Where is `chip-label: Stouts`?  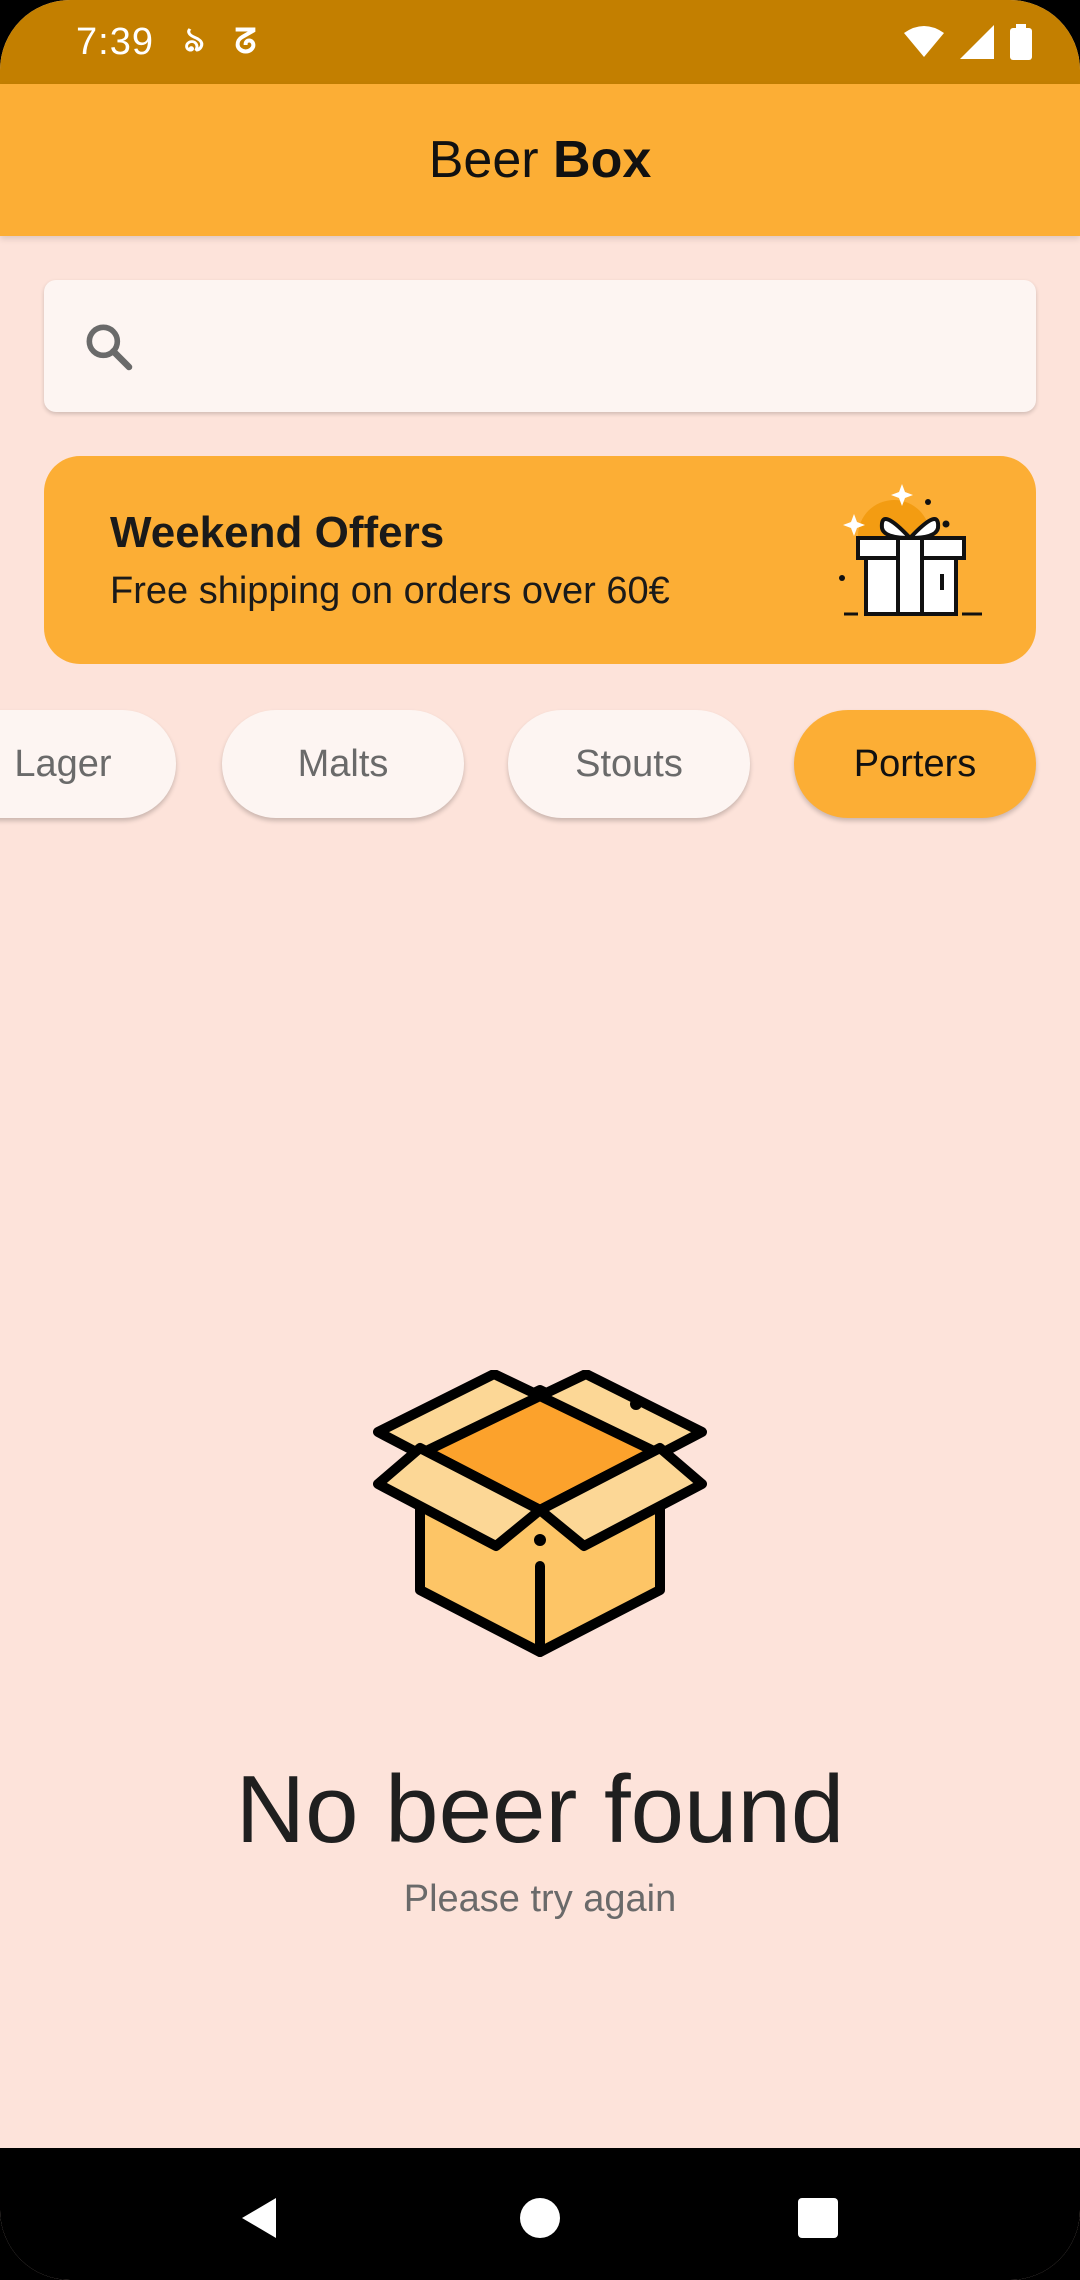
chip-label: Stouts is located at coordinates (629, 763).